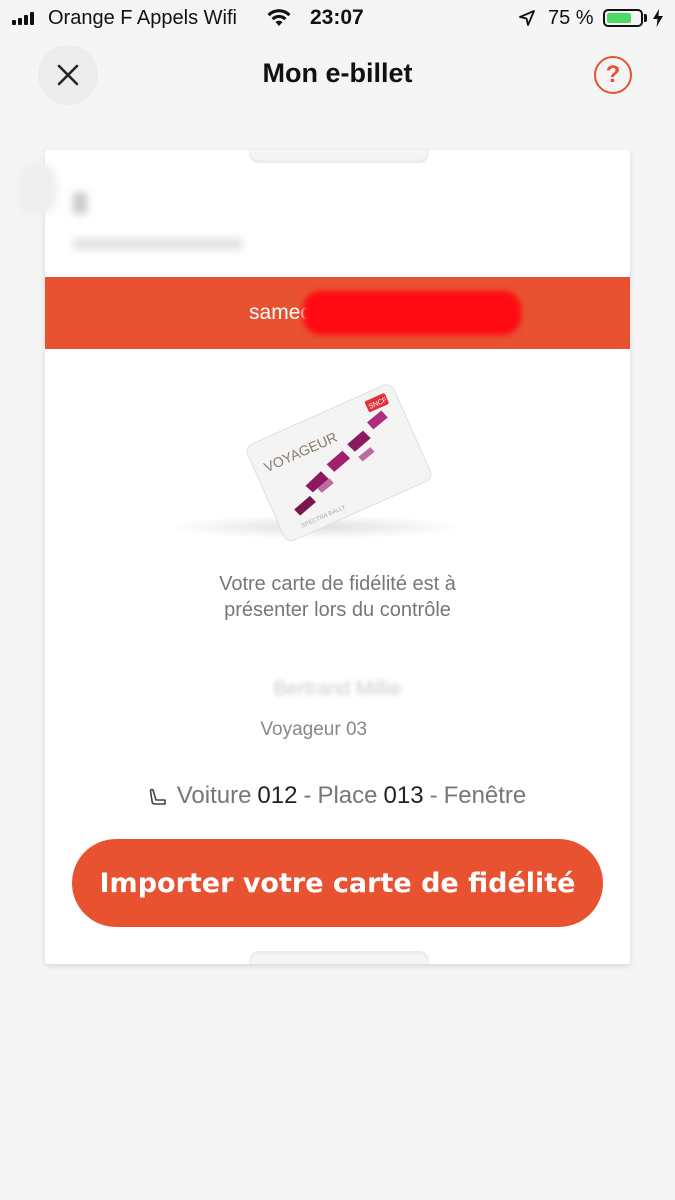  Describe the element at coordinates (645, 18) in the screenshot. I see `battery-cap` at that location.